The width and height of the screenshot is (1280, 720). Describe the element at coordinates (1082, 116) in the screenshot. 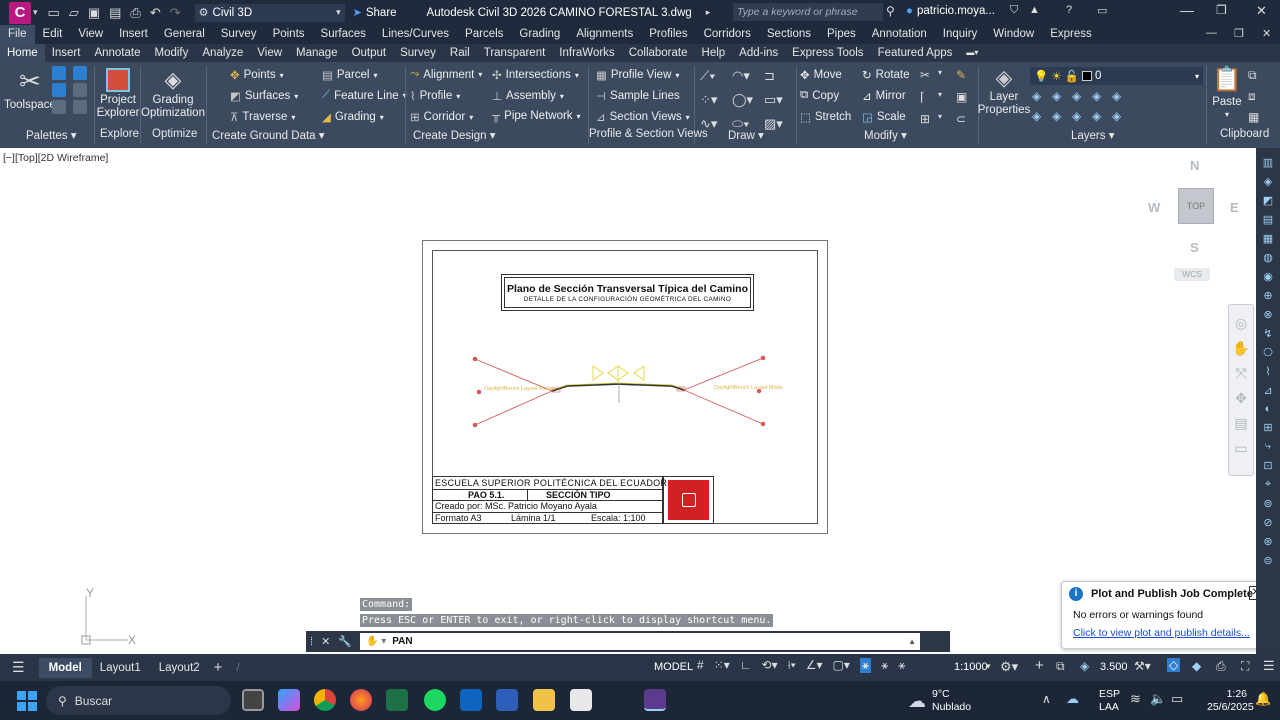

I see `layer-tool-8-icon: ◈` at that location.